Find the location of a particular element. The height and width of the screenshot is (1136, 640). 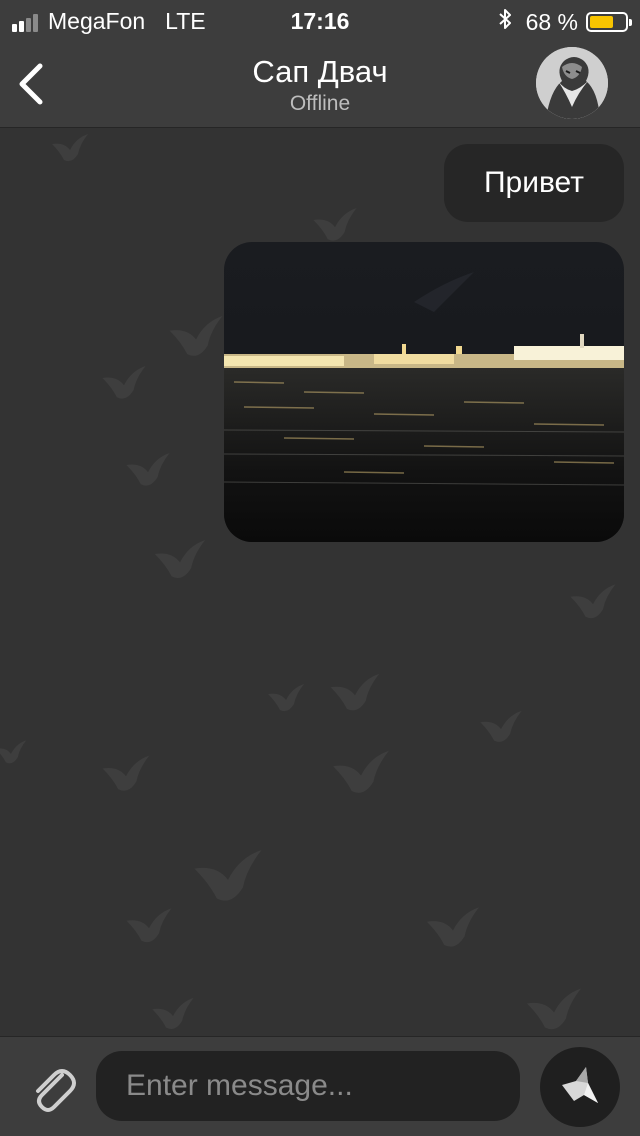

send-button is located at coordinates (580, 1087).